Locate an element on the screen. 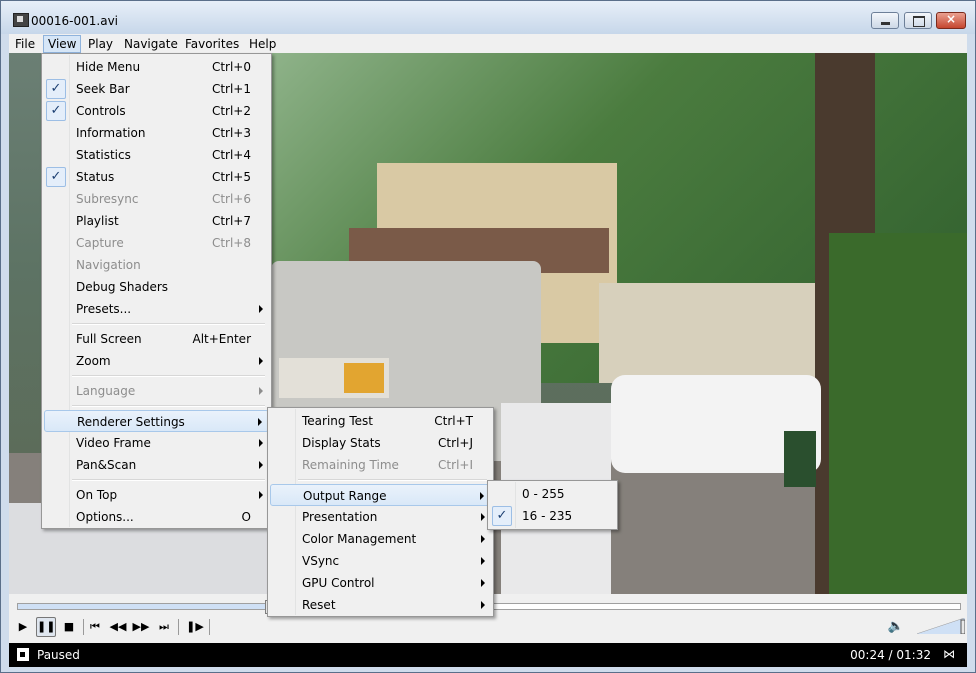  menu-help: Help is located at coordinates (262, 44).